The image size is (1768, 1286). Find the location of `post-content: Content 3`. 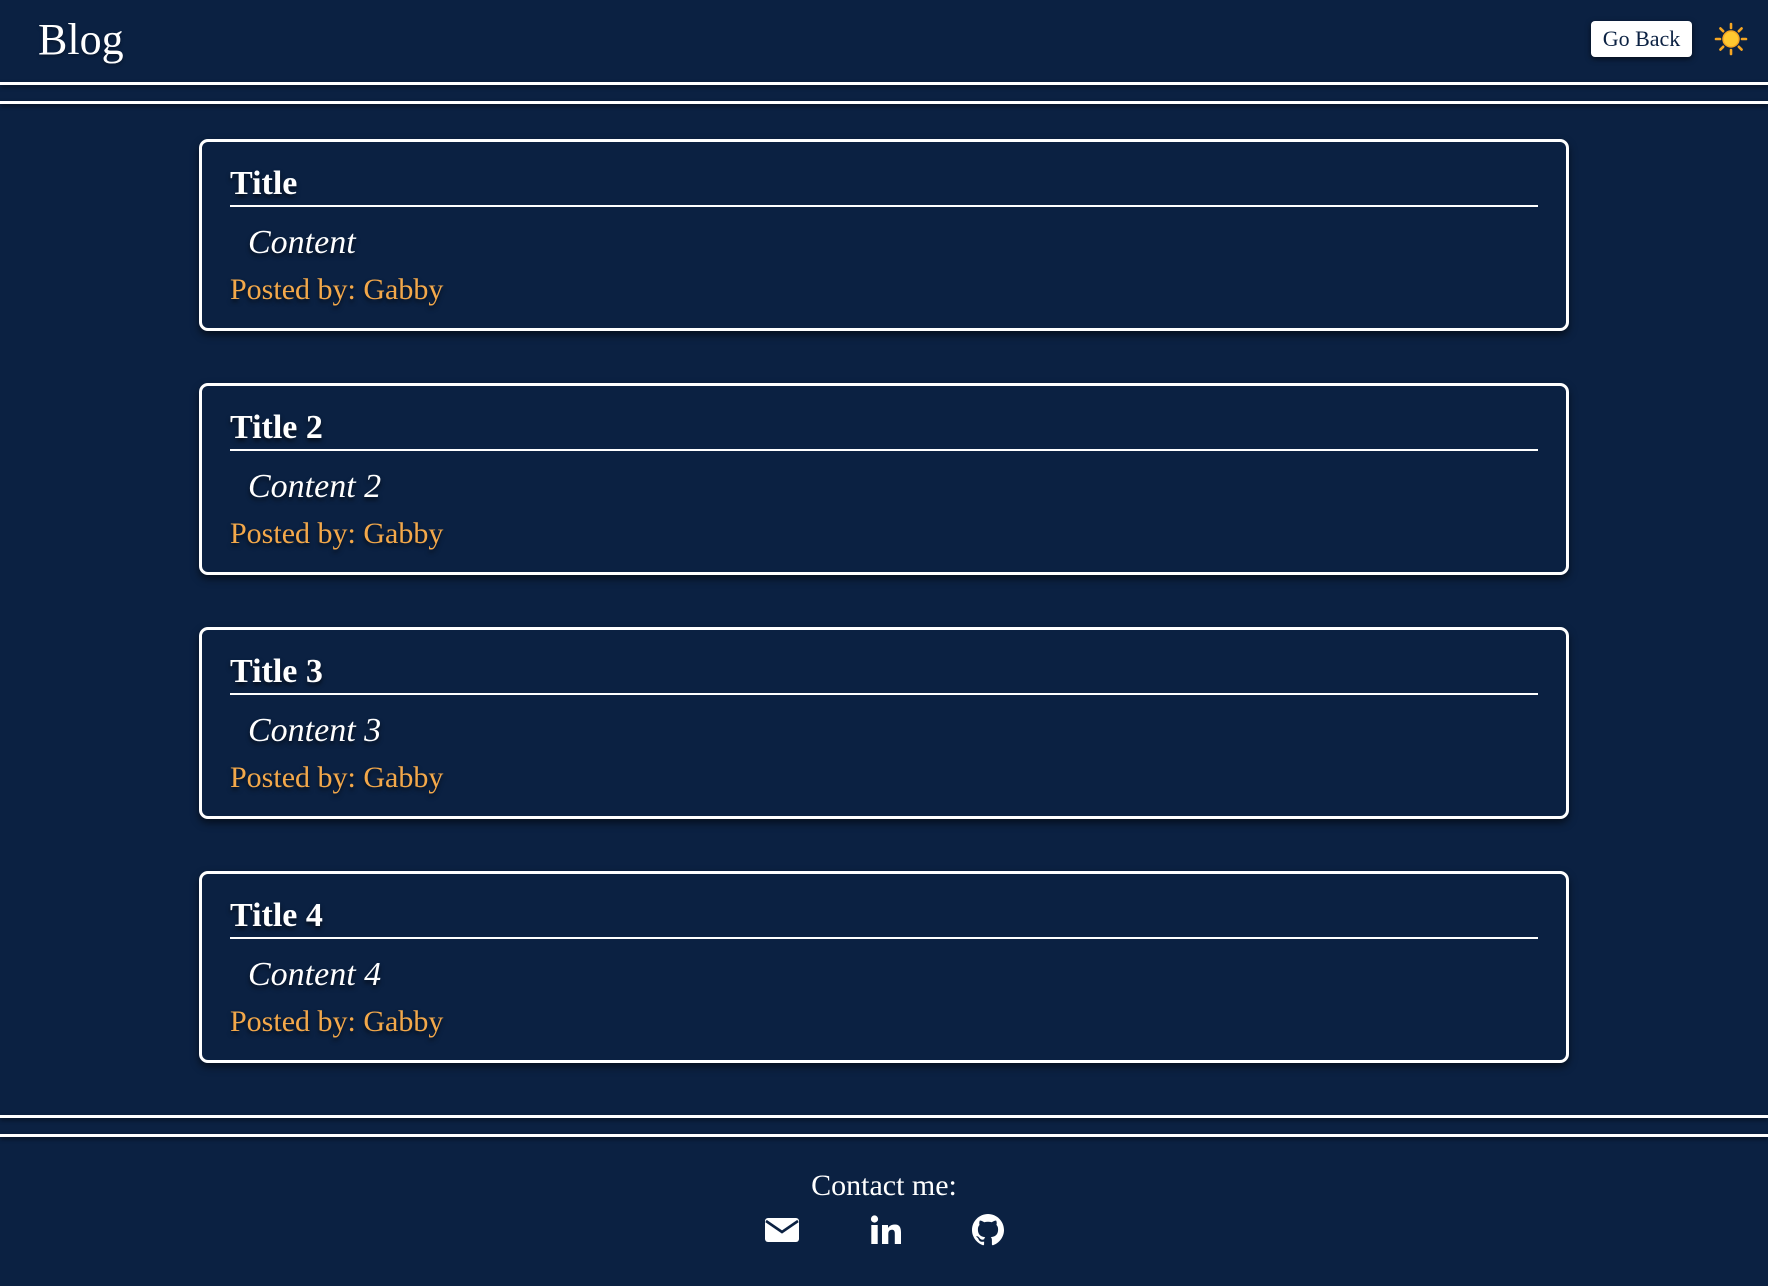

post-content: Content 3 is located at coordinates (315, 730).